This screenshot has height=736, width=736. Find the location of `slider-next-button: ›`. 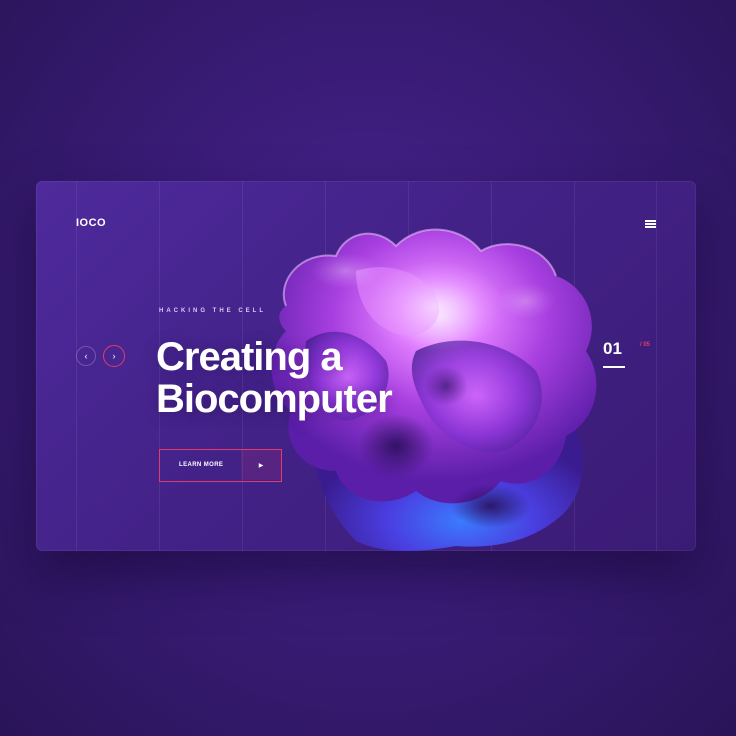

slider-next-button: › is located at coordinates (114, 356).